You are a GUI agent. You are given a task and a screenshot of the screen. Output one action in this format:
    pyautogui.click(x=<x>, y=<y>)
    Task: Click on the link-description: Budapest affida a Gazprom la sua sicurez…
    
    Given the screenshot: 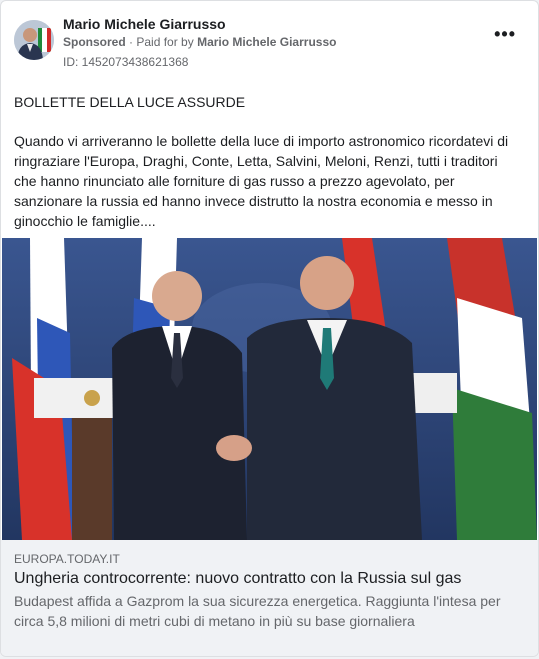 What is the action you would take?
    pyautogui.click(x=257, y=611)
    